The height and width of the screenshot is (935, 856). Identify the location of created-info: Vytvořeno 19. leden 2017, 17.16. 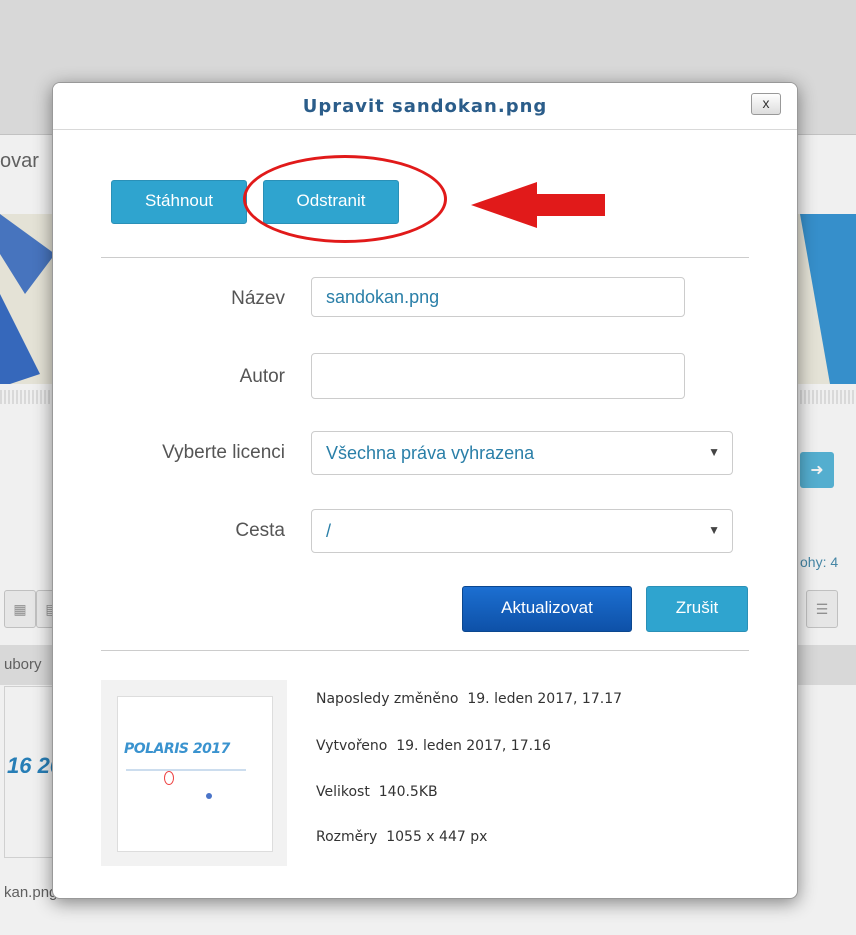
(433, 746).